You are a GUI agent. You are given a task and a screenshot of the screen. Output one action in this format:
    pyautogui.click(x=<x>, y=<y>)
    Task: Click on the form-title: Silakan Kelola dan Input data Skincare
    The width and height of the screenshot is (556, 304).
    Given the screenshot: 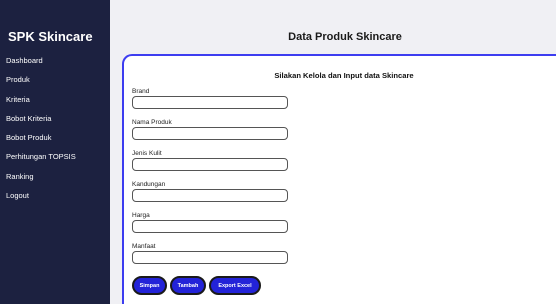 What is the action you would take?
    pyautogui.click(x=344, y=75)
    